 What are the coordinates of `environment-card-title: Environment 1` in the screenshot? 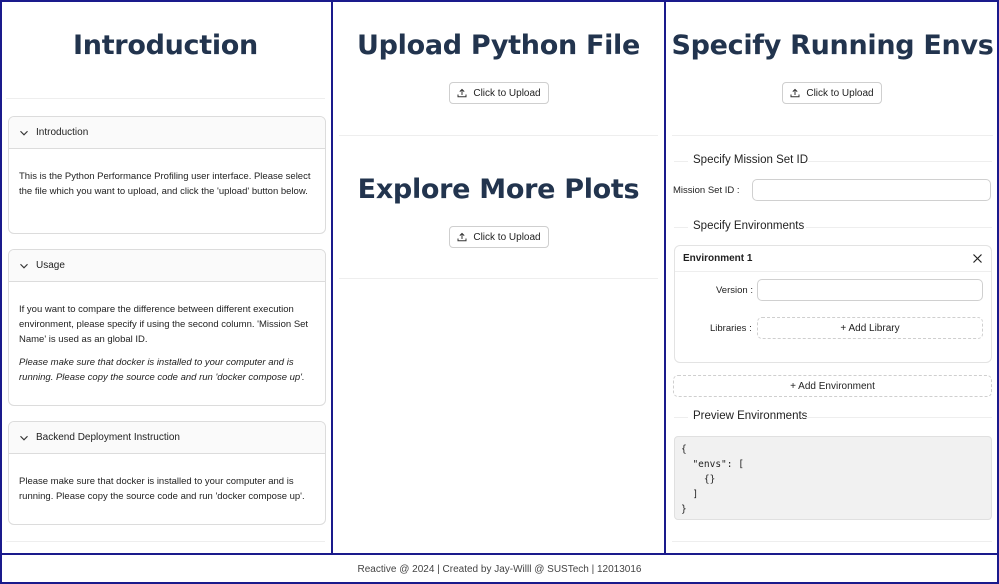 It's located at (718, 258).